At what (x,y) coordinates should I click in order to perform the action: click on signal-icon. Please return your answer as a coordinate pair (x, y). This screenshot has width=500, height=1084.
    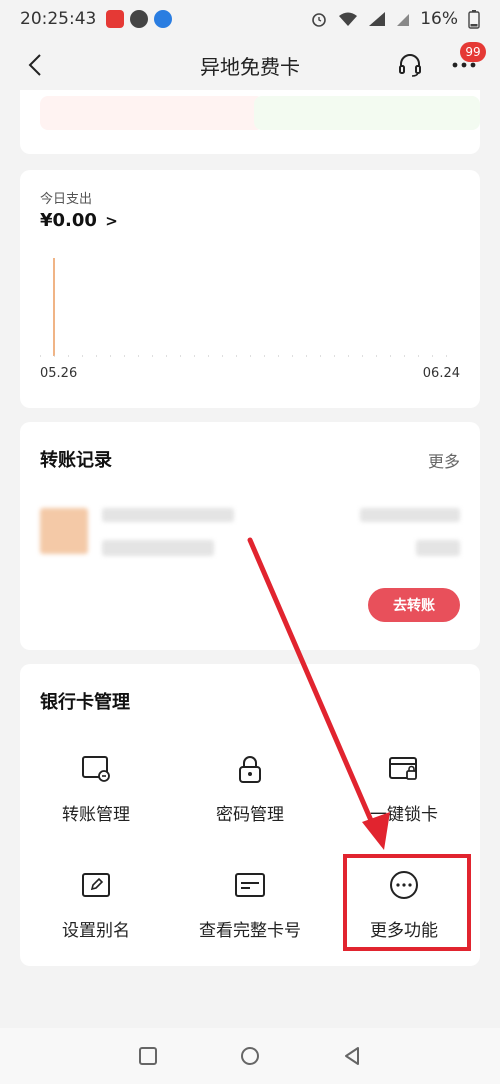
    Looking at the image, I should click on (377, 19).